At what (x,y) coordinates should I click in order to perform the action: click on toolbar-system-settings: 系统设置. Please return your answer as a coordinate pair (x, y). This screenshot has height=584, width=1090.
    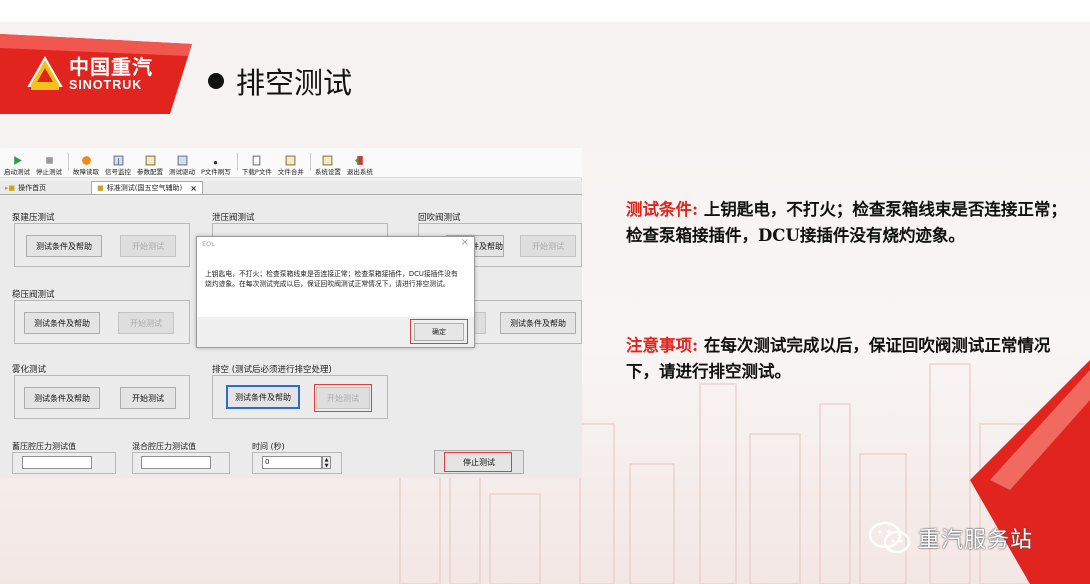
    Looking at the image, I should click on (328, 166).